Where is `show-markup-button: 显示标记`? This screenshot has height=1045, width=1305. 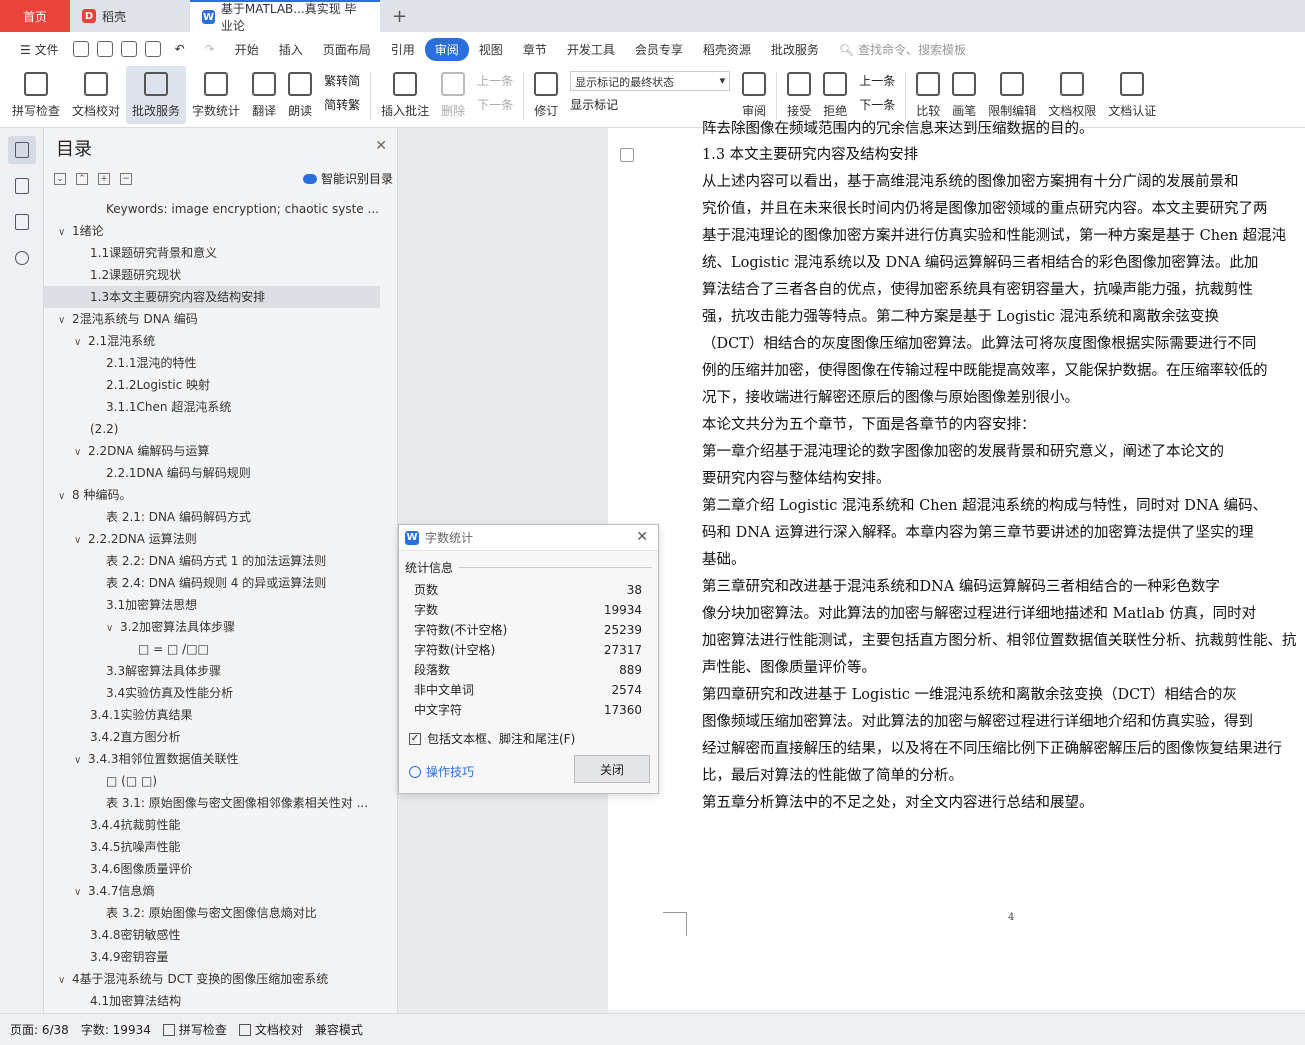 show-markup-button: 显示标记 is located at coordinates (650, 104).